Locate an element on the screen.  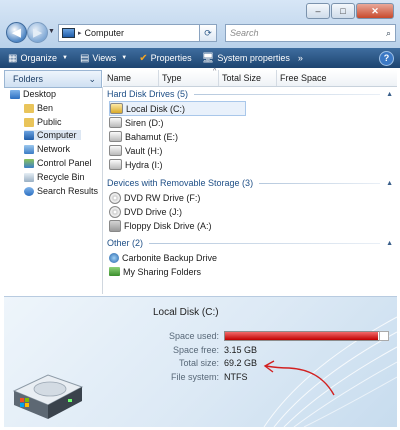
organize-button: ▦ Organize ▼ is located at coordinates (38, 58).